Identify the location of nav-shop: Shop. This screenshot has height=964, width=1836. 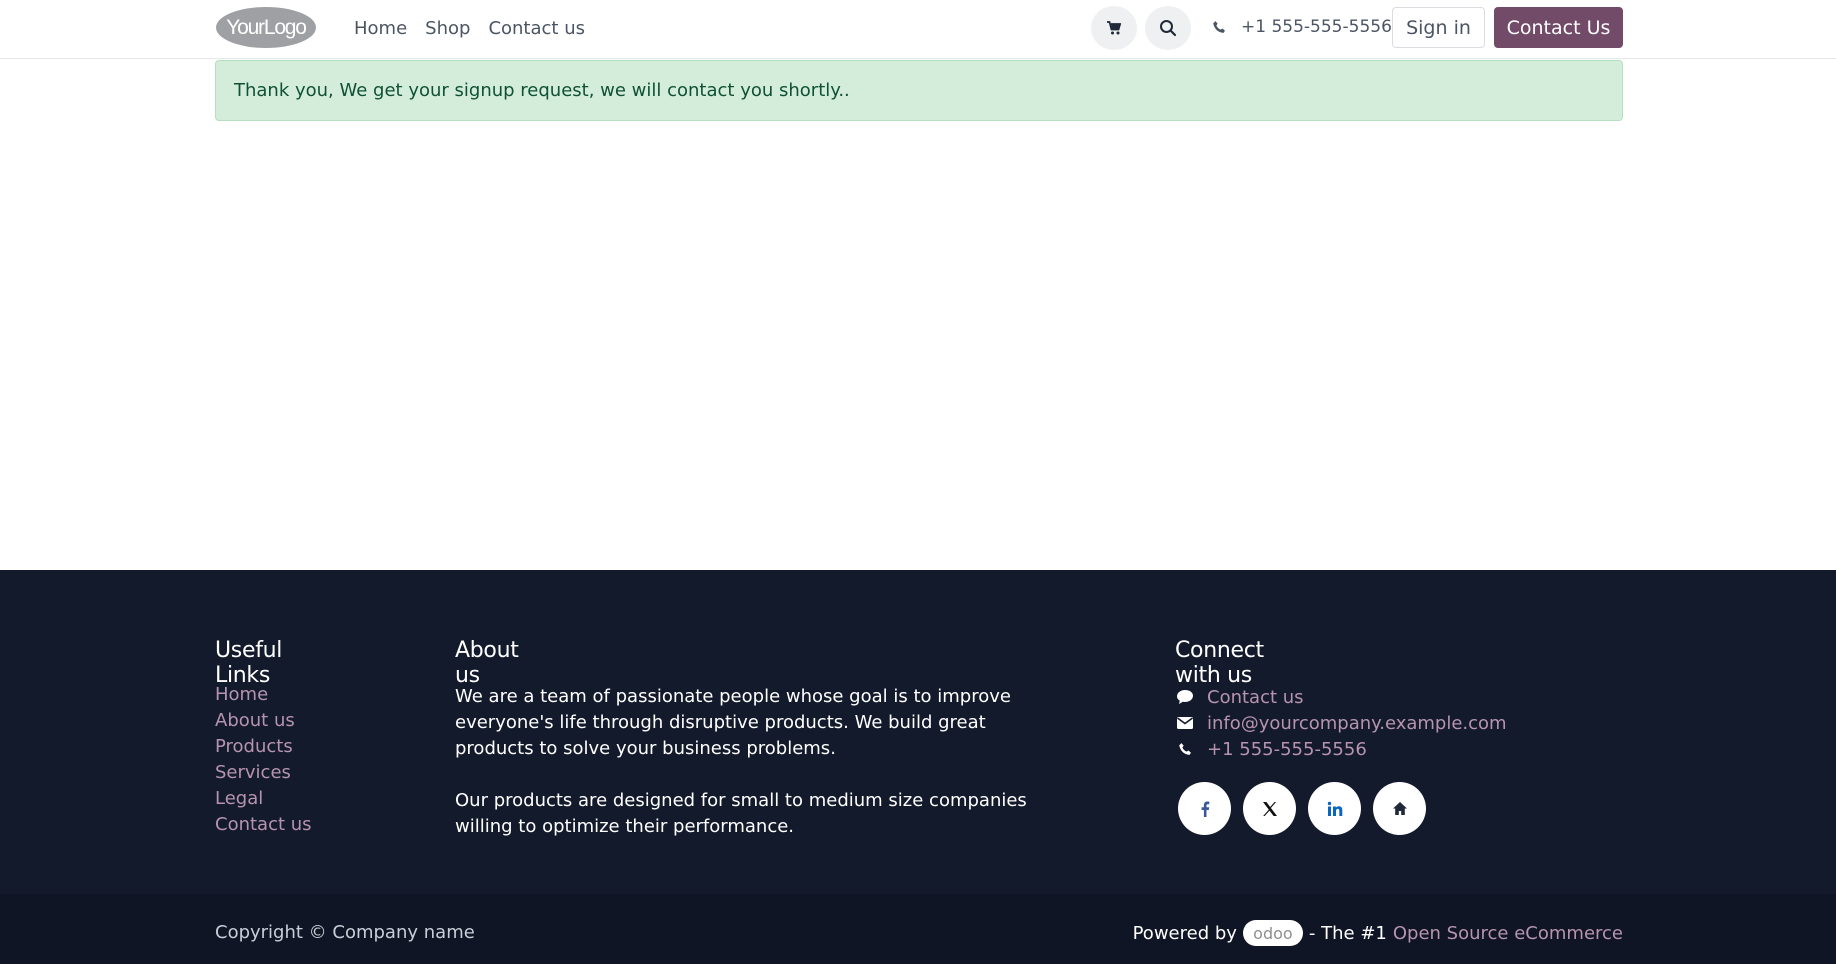
(447, 28).